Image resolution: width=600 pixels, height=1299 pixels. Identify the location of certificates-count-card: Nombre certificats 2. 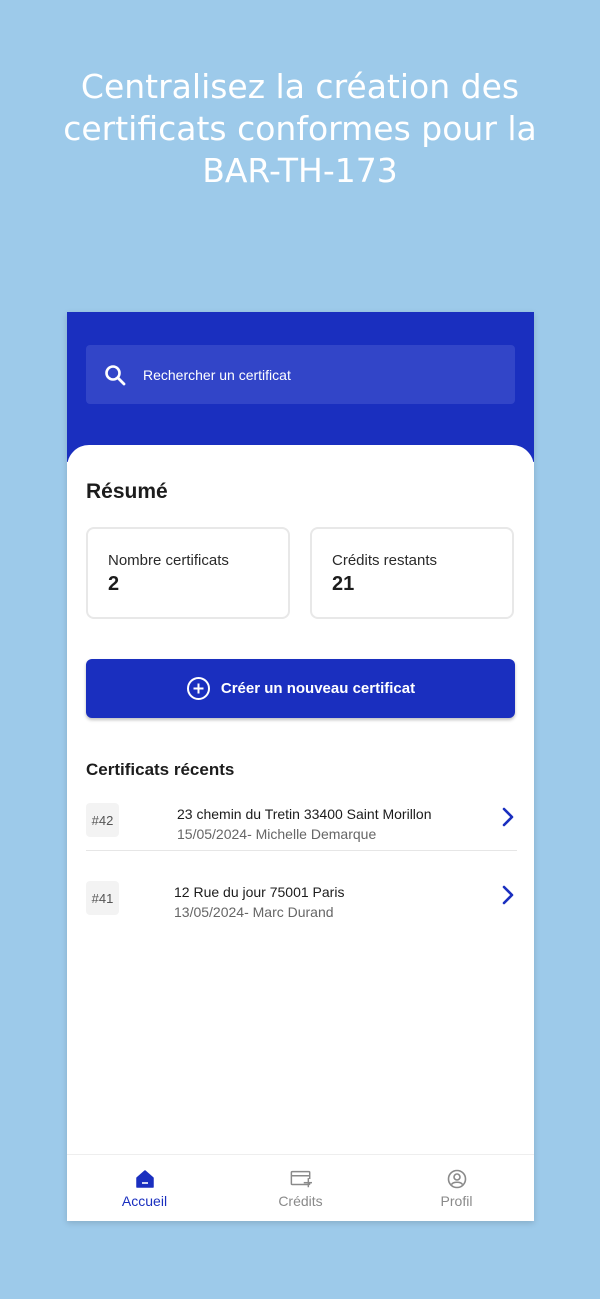
(188, 573).